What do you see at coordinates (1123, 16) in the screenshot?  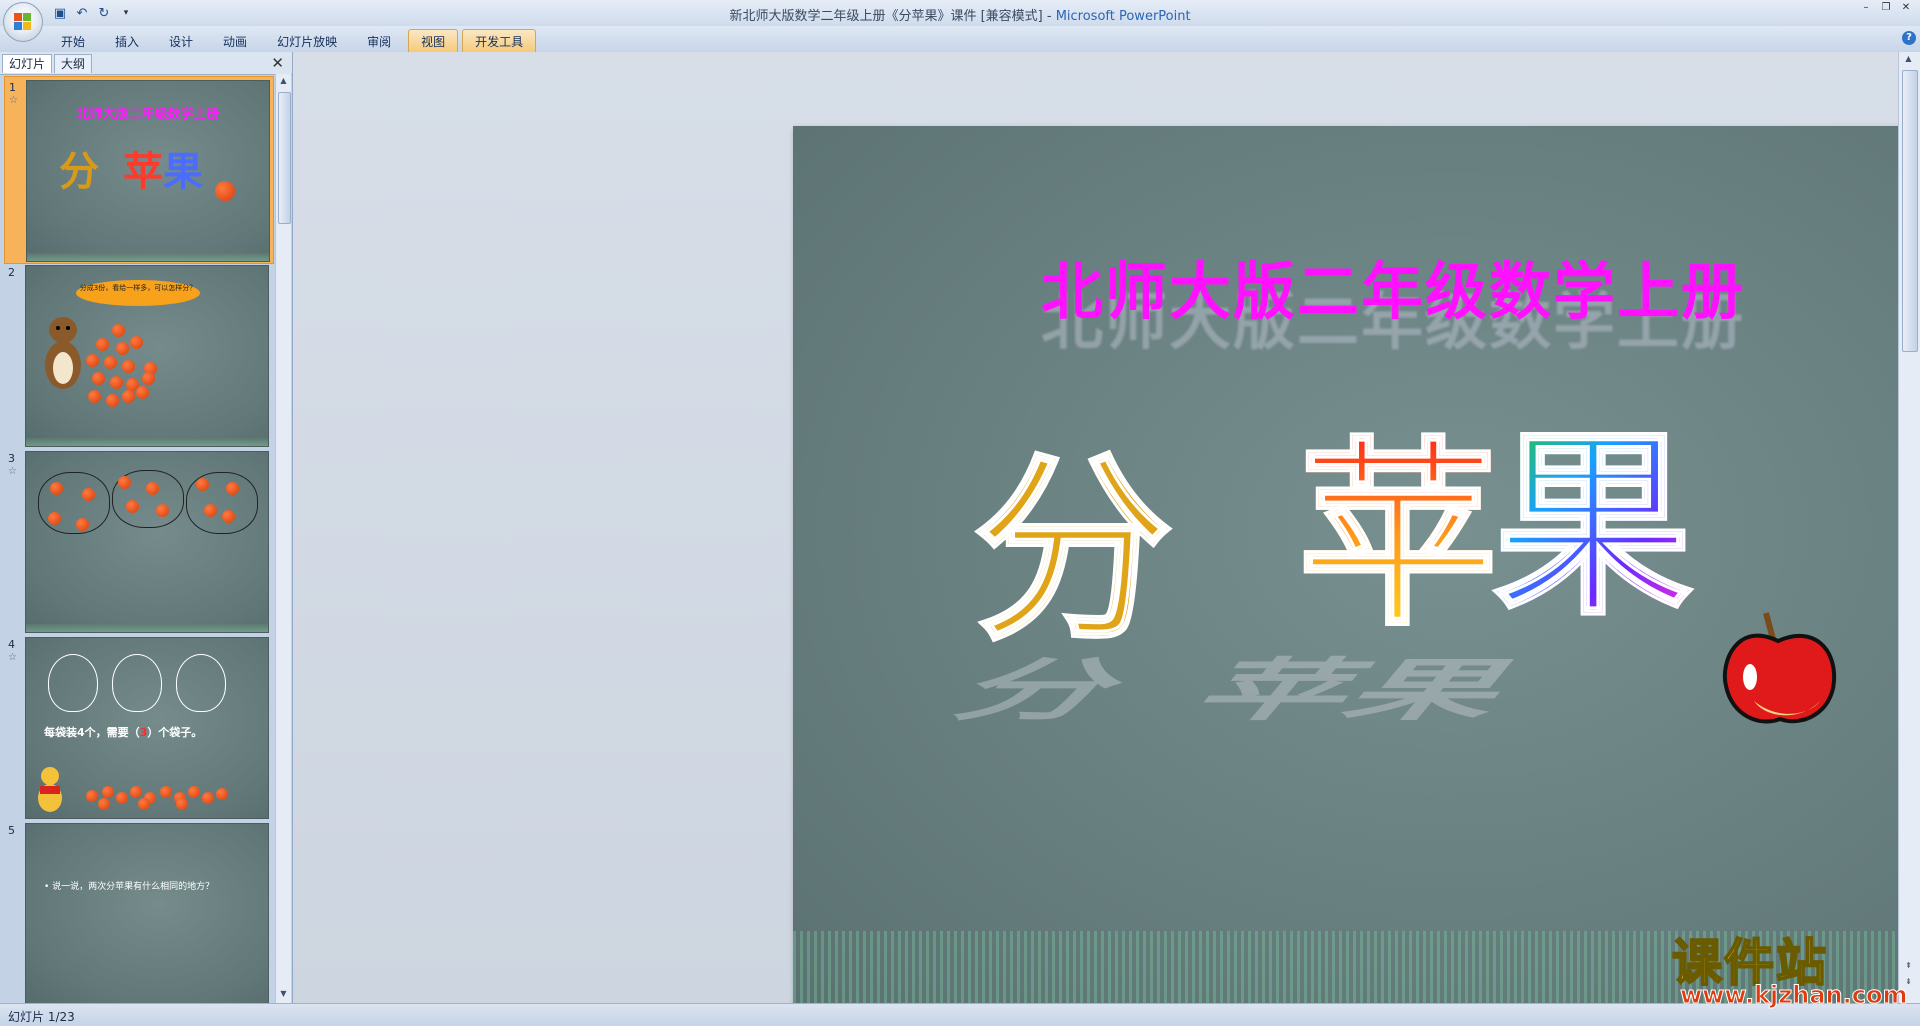 I see `app-name: Microsoft PowerPoint` at bounding box center [1123, 16].